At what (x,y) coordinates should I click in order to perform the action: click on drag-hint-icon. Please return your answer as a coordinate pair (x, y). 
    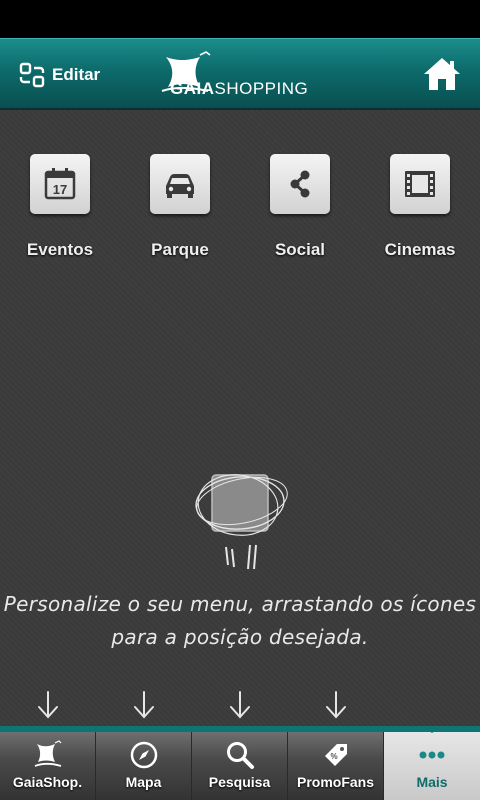
    Looking at the image, I should click on (241, 522).